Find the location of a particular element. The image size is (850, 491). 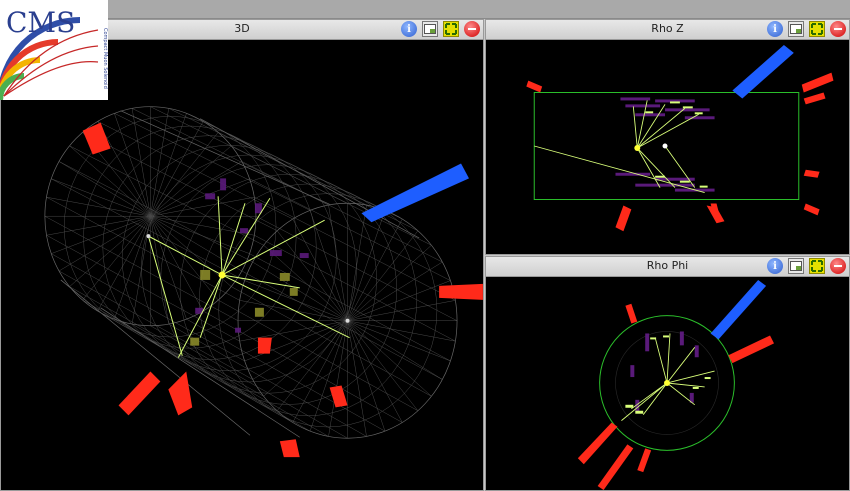

cms-logo: CMS Compact Muon Solenoid is located at coordinates (54, 50).